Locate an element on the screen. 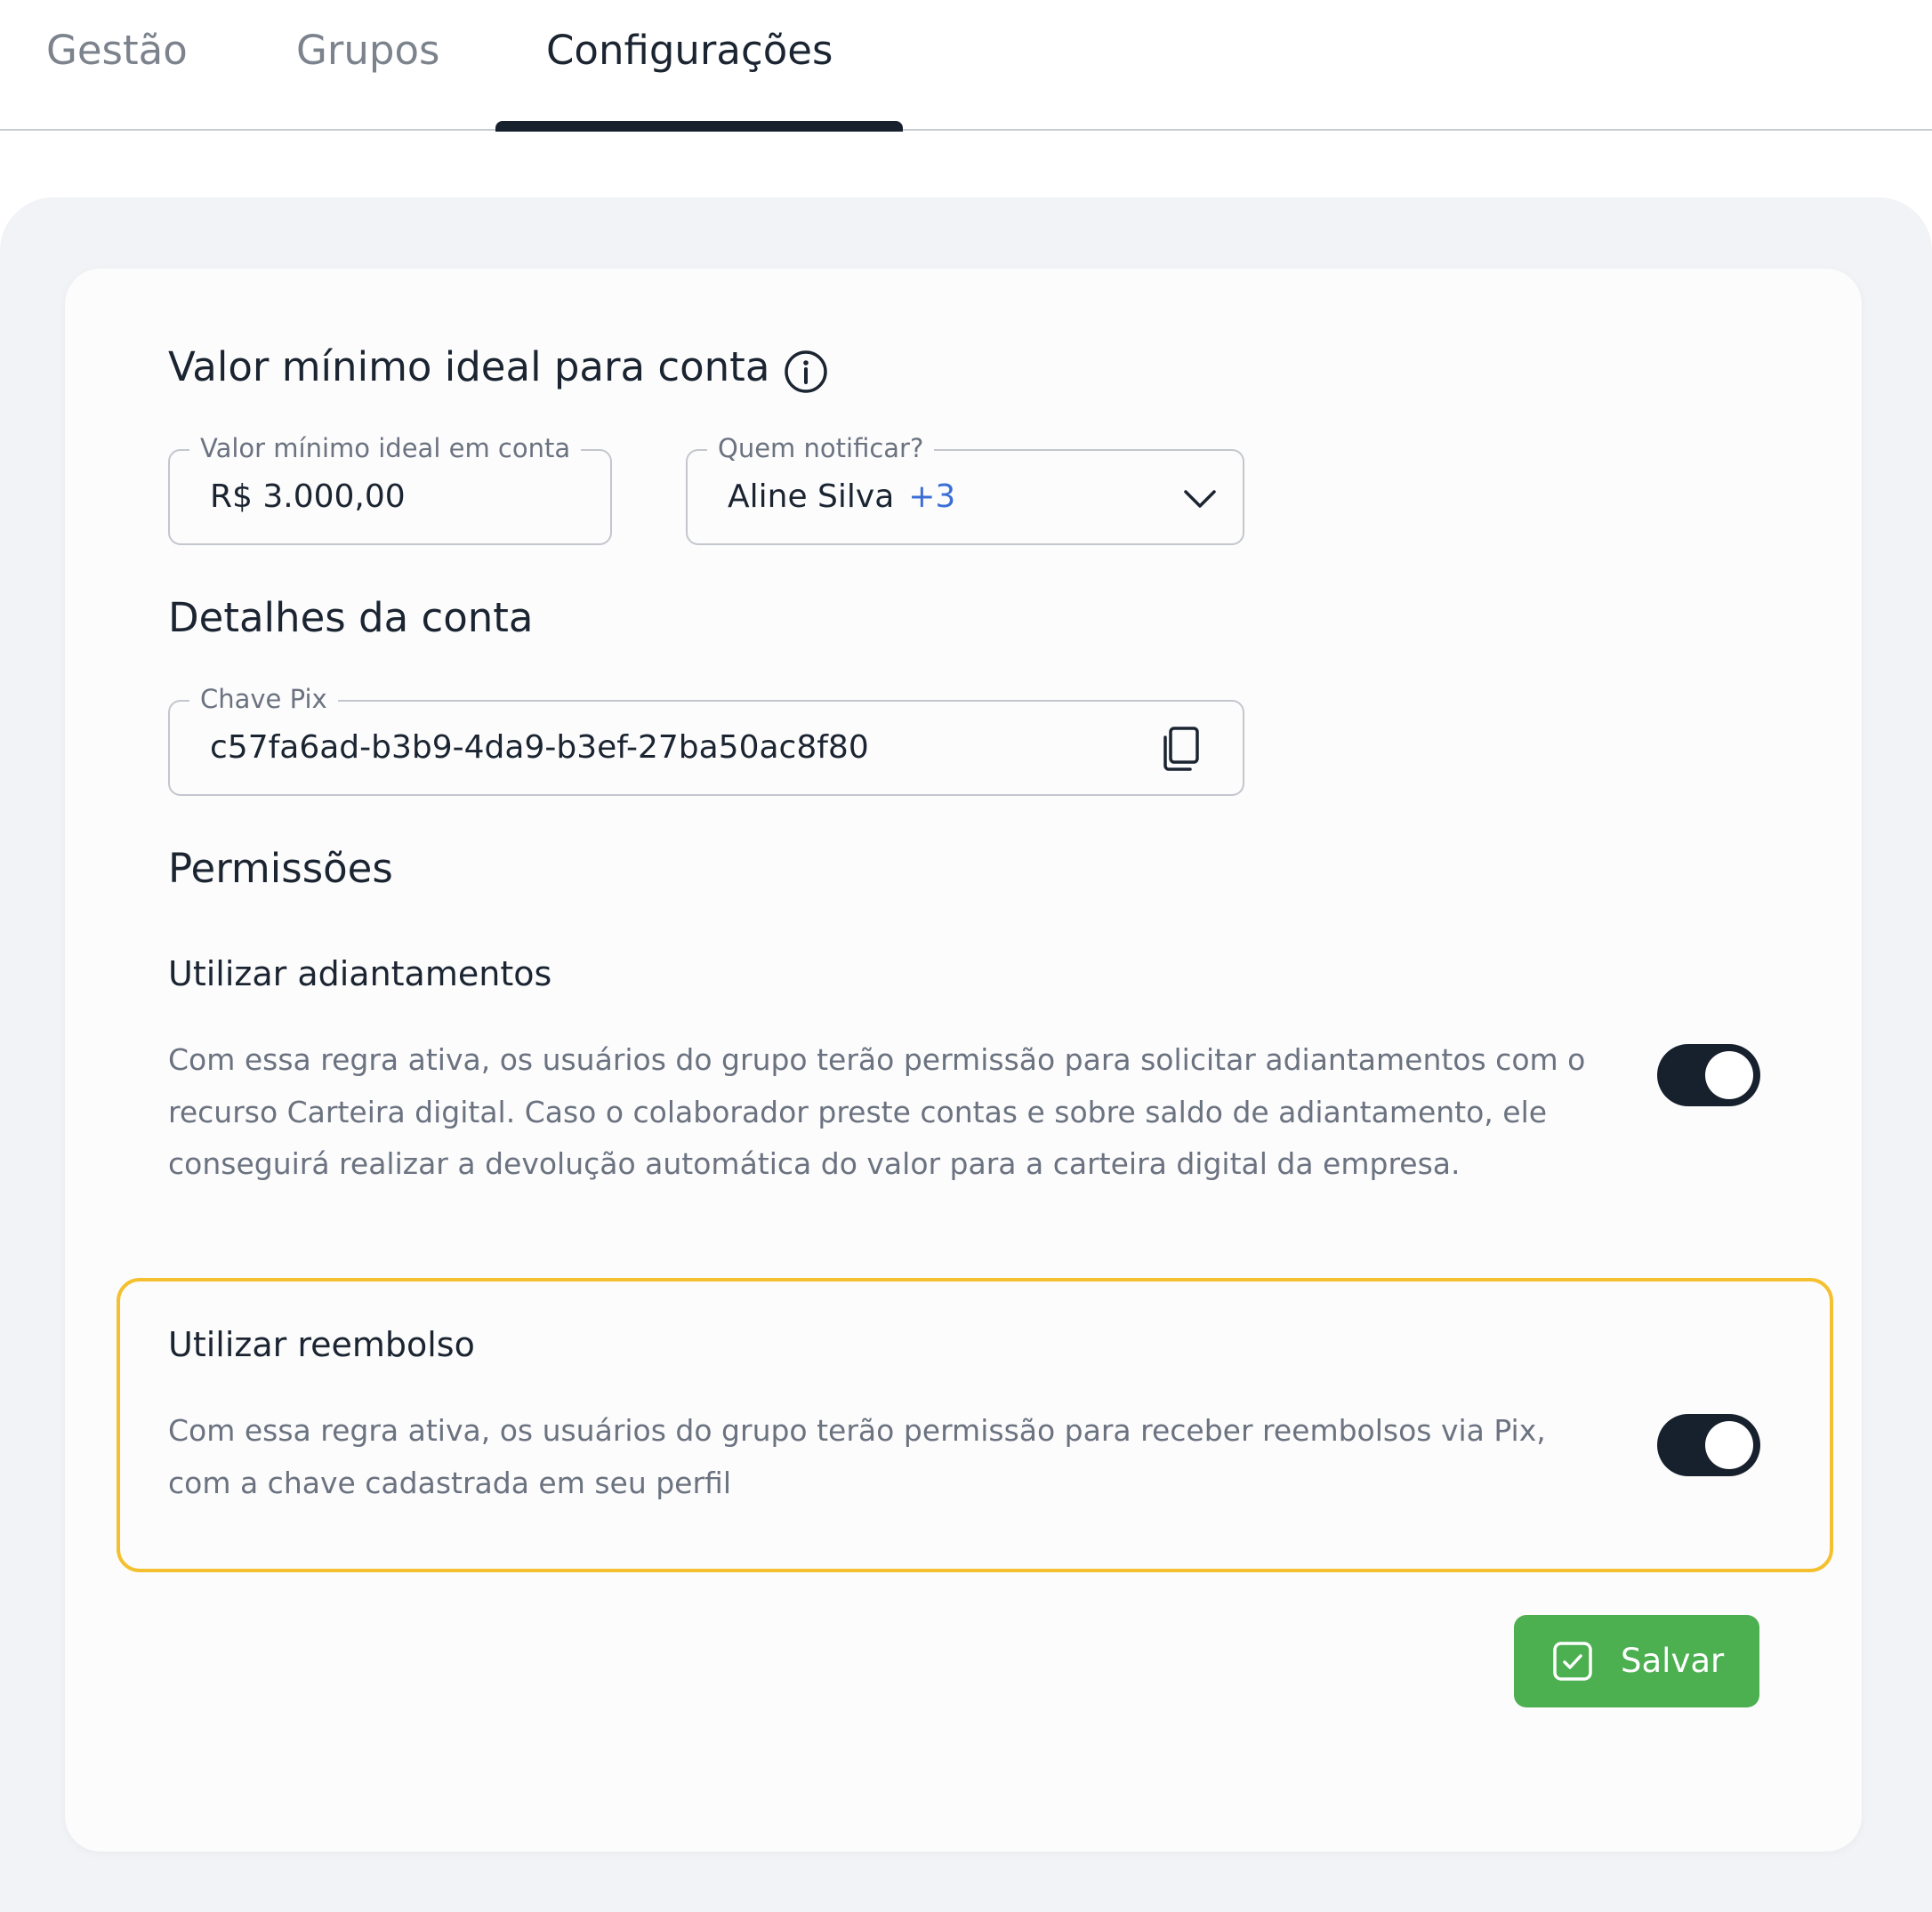 The height and width of the screenshot is (1912, 1932). info-icon is located at coordinates (806, 371).